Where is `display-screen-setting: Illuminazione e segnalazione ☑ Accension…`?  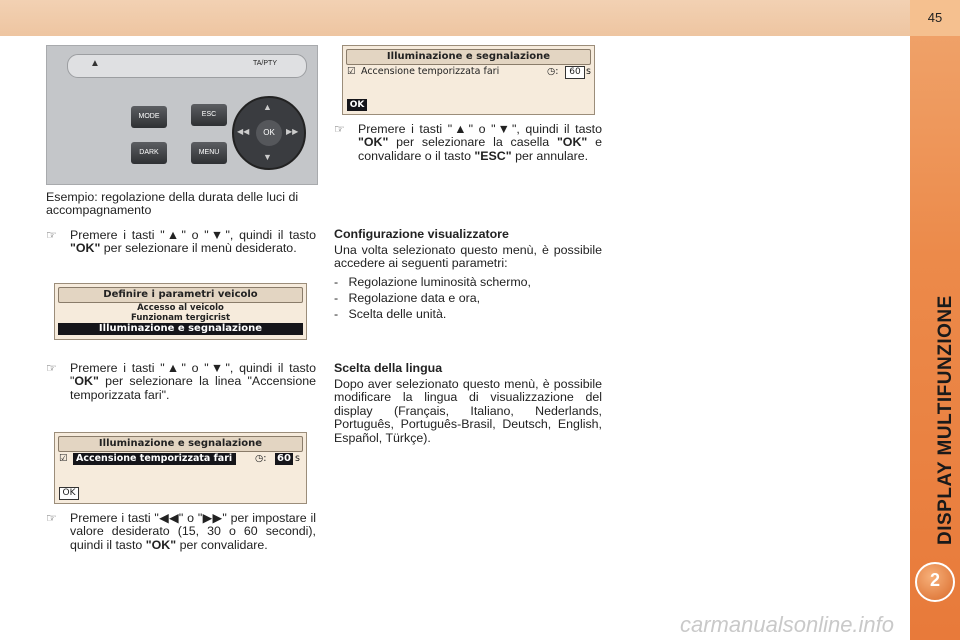 display-screen-setting: Illuminazione e segnalazione ☑ Accension… is located at coordinates (180, 468).